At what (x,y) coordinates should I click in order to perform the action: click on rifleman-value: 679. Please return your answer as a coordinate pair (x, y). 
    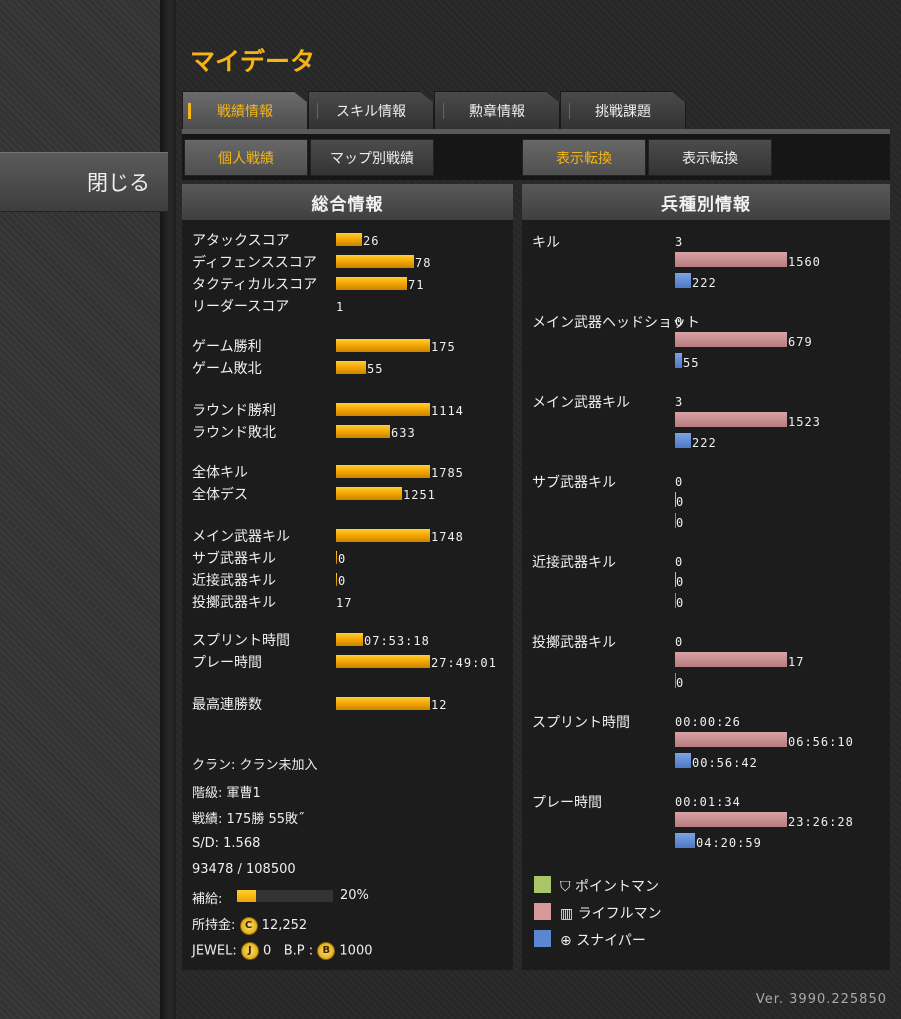
    Looking at the image, I should click on (800, 342).